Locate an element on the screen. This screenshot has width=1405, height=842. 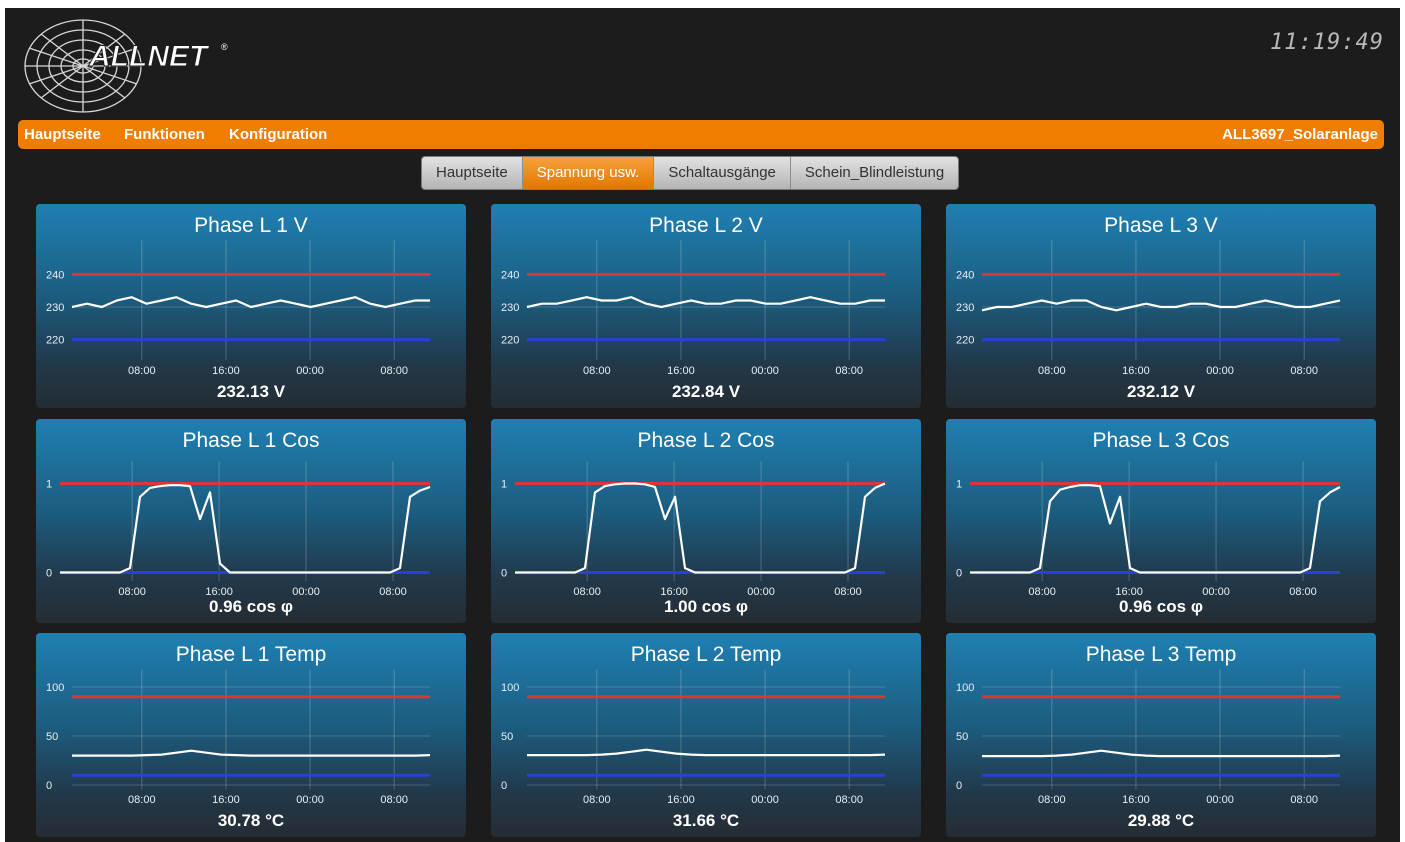
panel-value: 31.66 °C is located at coordinates (706, 820).